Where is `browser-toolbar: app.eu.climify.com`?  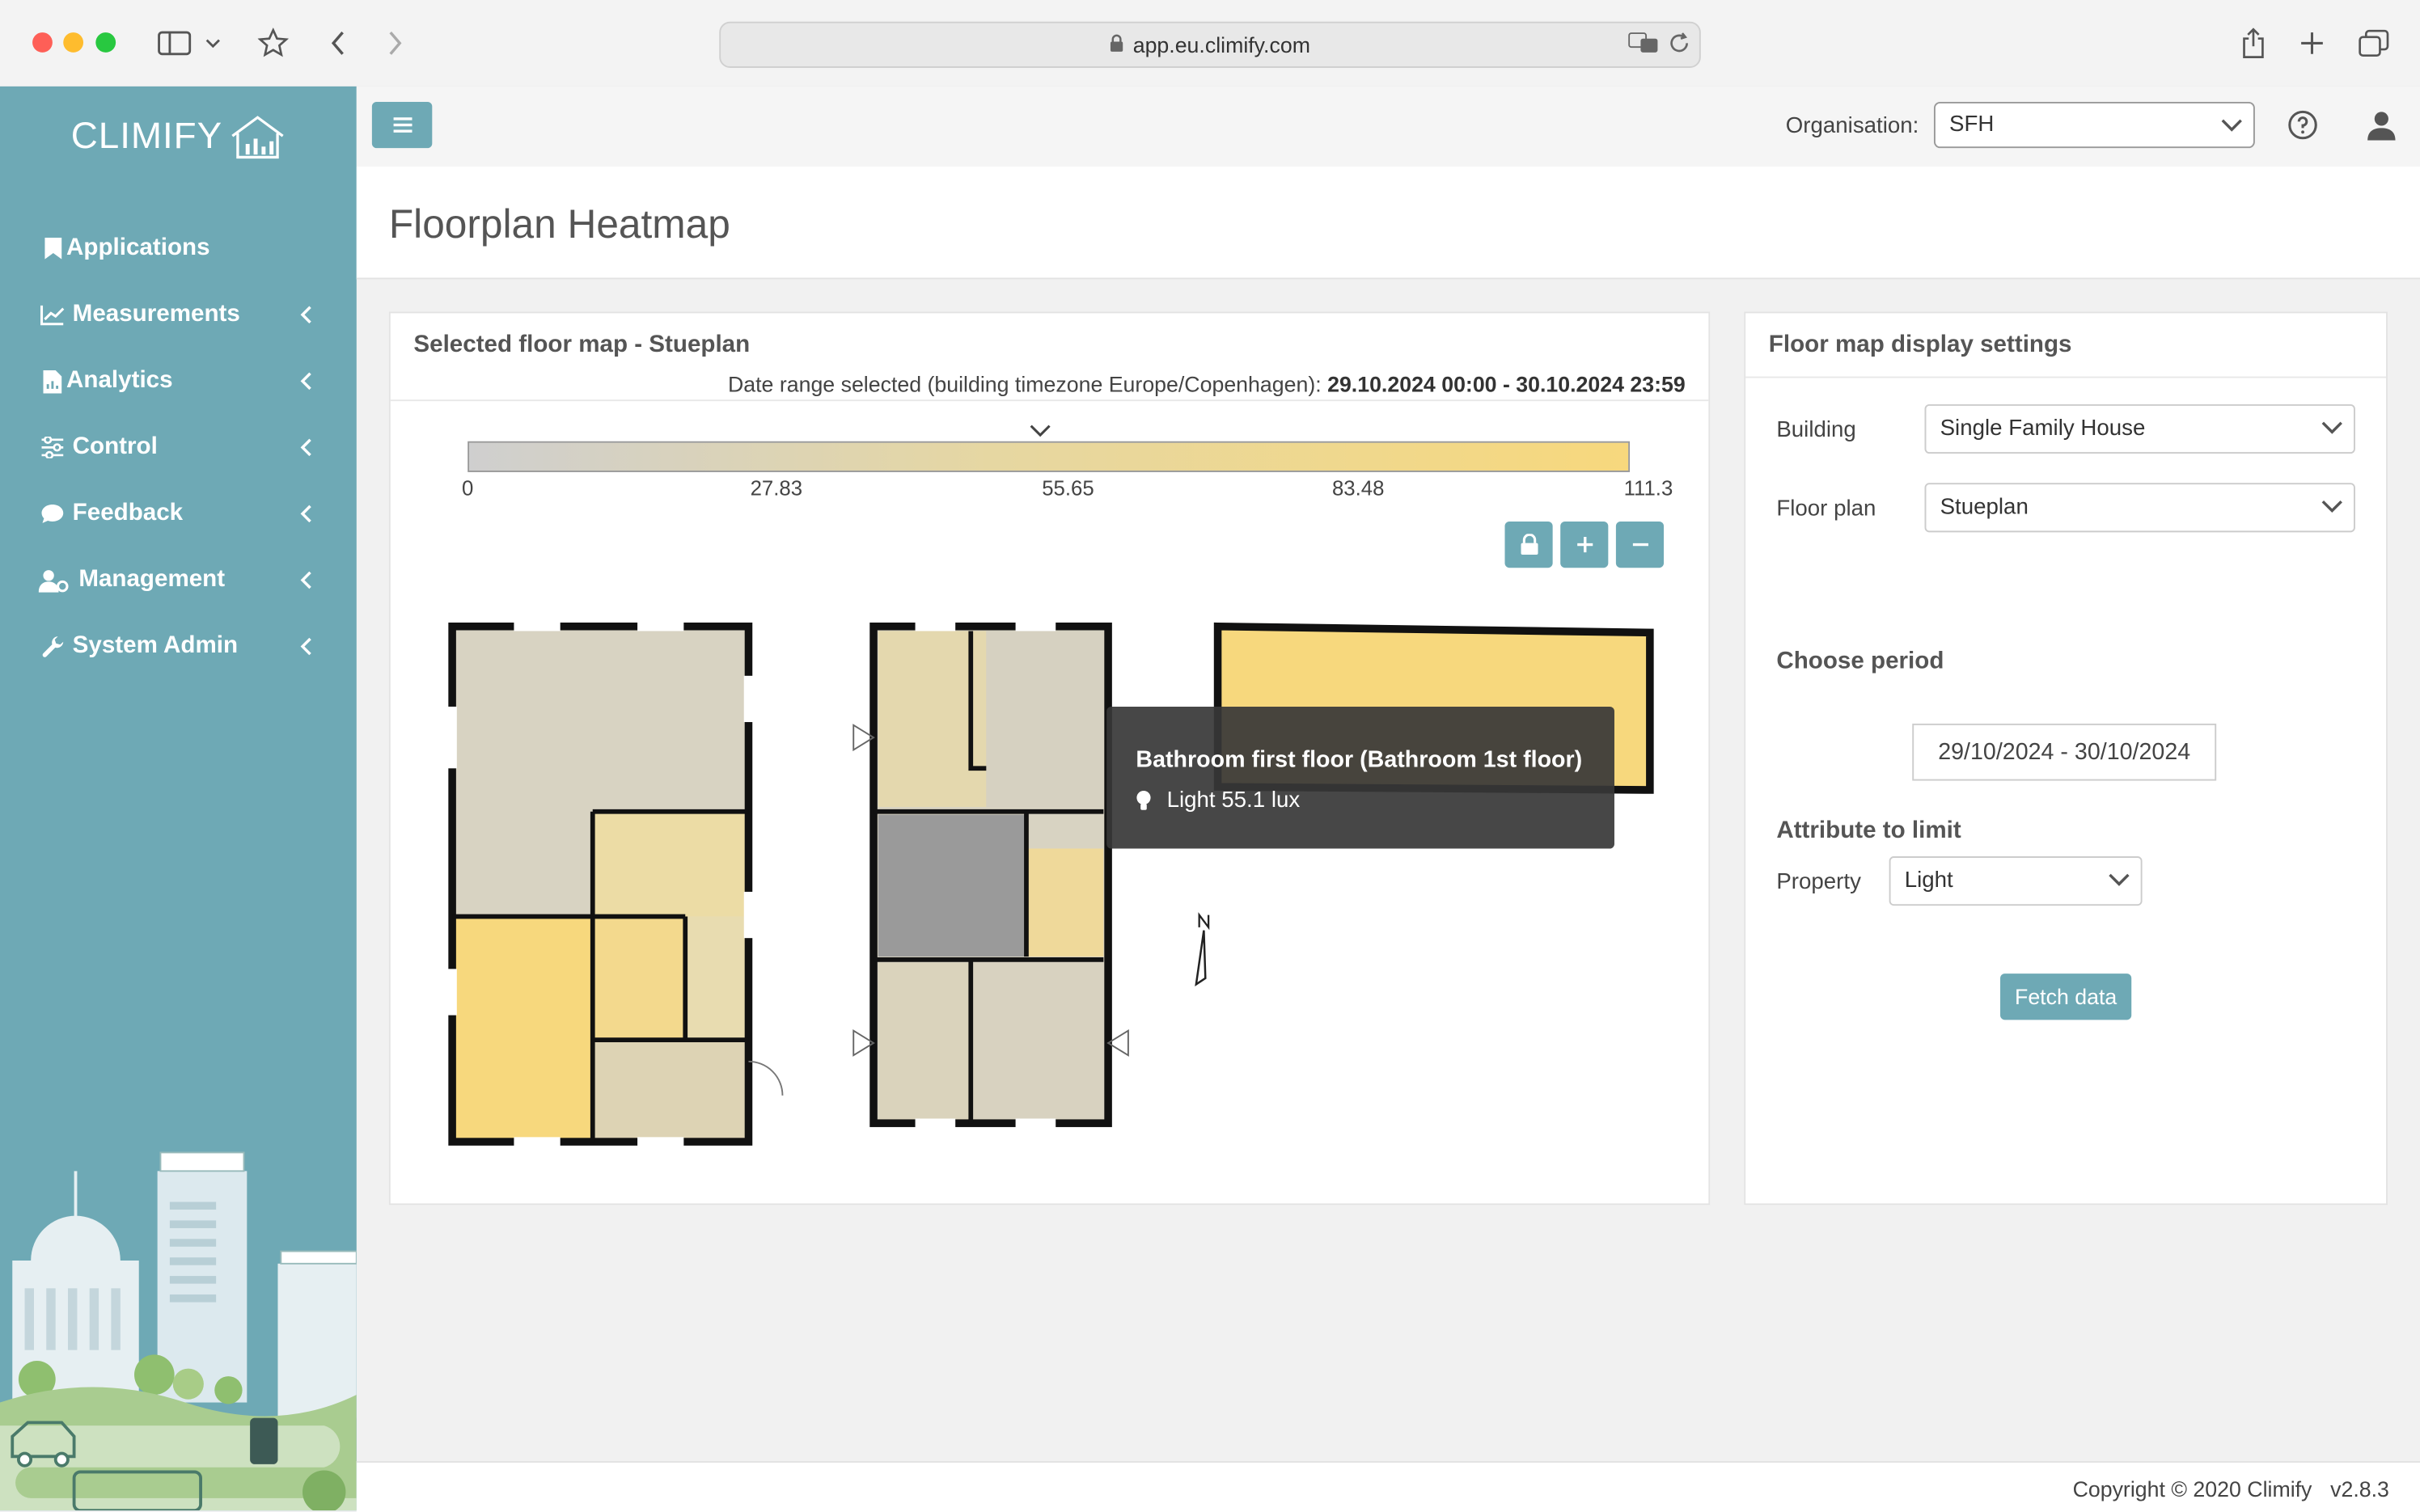 browser-toolbar: app.eu.climify.com is located at coordinates (1210, 44).